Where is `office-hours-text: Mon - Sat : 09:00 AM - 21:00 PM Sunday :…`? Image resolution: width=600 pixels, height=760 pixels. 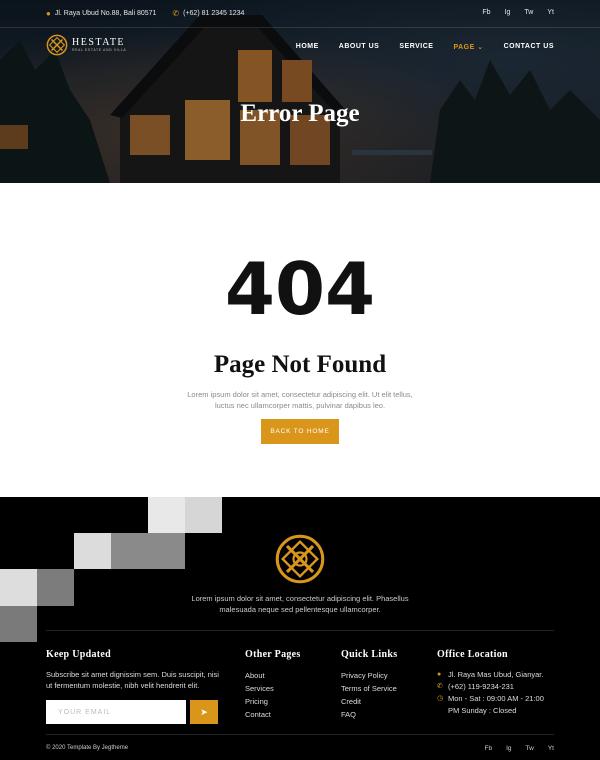
office-hours-text: Mon - Sat : 09:00 AM - 21:00 PM Sunday :… is located at coordinates (496, 704).